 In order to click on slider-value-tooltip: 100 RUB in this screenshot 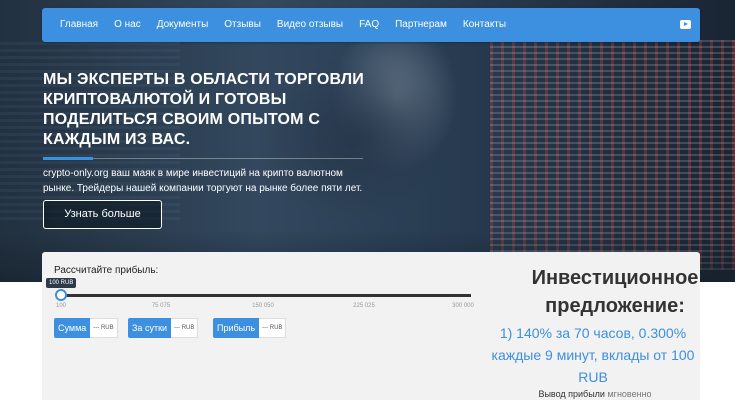, I will do `click(61, 283)`.